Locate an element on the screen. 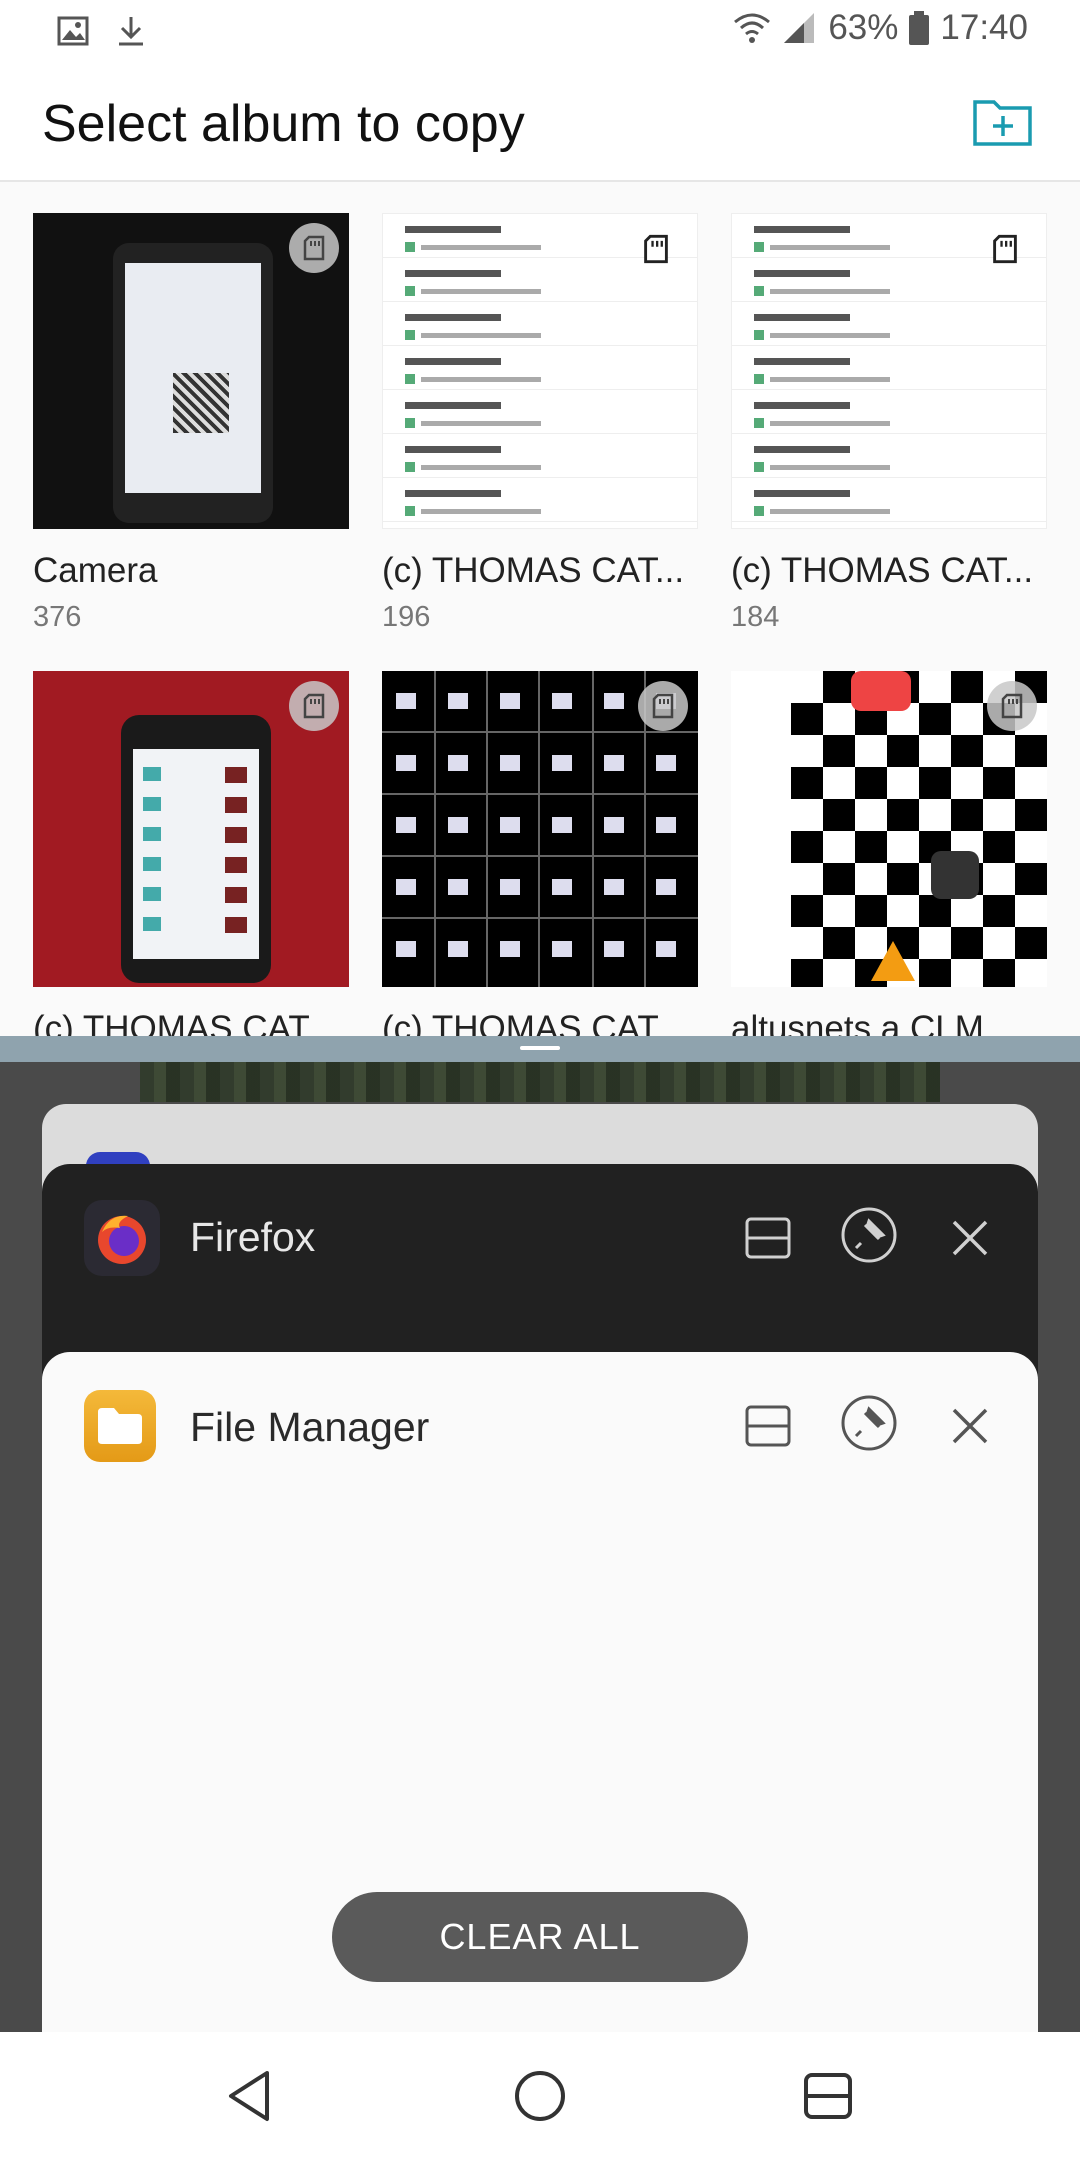 The image size is (1080, 2160). divider-handle is located at coordinates (540, 1048).